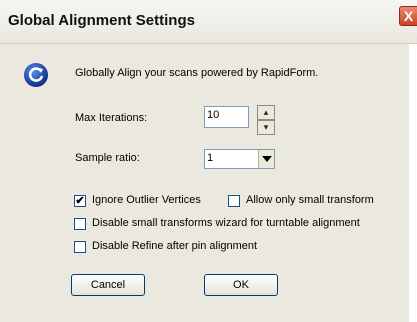 This screenshot has width=417, height=322. I want to click on cancel-button: Cancel, so click(108, 285).